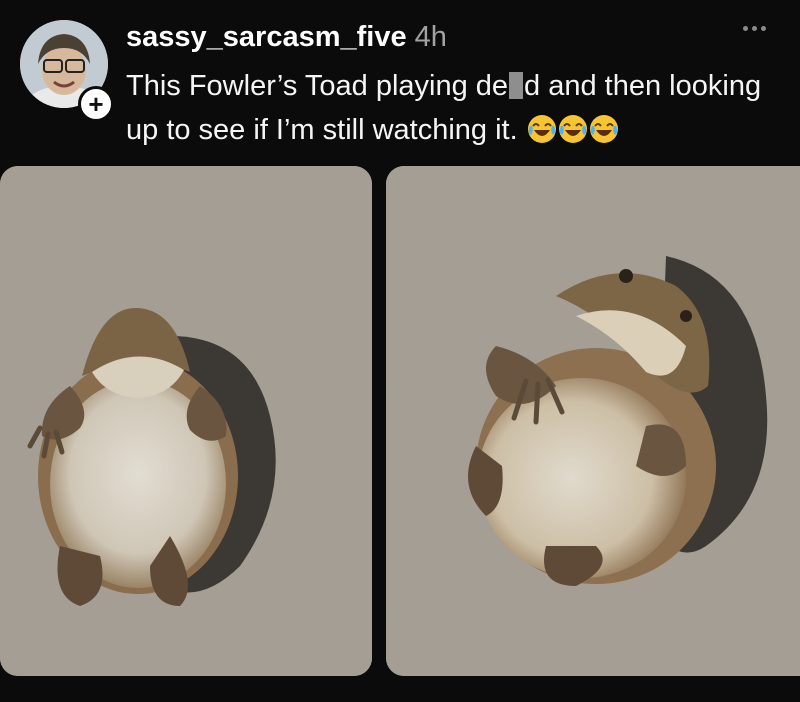 This screenshot has height=702, width=800. I want to click on username: sassy_sarcasm_five, so click(266, 37).